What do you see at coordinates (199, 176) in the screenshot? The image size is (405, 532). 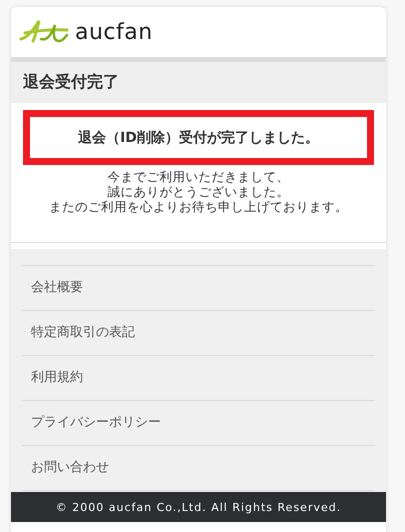 I see `message-text: 今までご利用いただきまして、` at bounding box center [199, 176].